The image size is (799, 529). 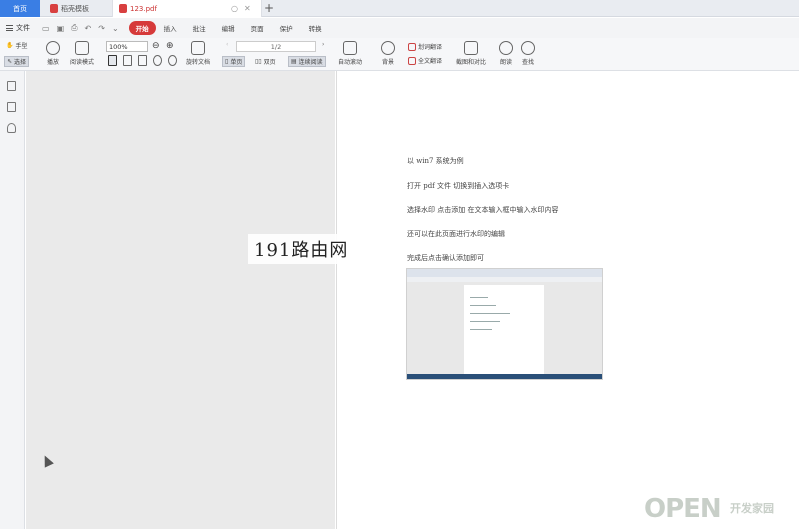 What do you see at coordinates (412, 46) in the screenshot?
I see `translate-icon` at bounding box center [412, 46].